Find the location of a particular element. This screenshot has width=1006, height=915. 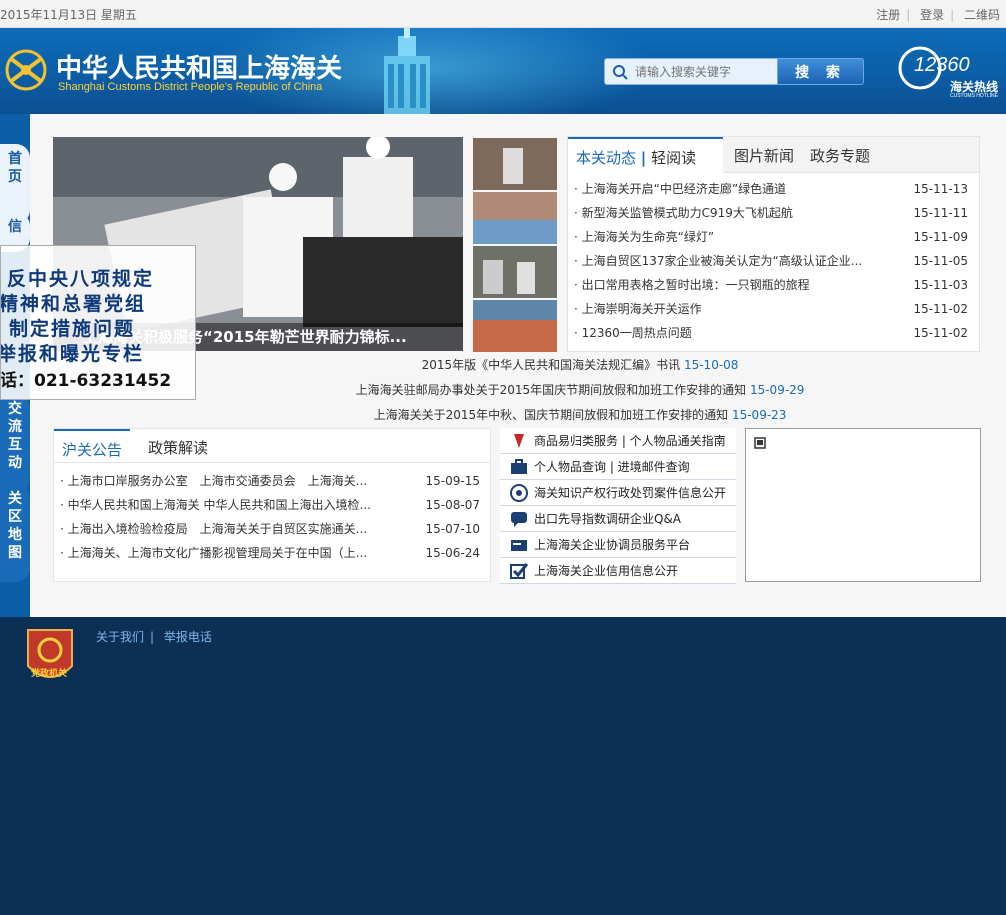

list-item: · 新型海关监管模式助力C919大飞机起航 15-11-11 is located at coordinates (774, 213).